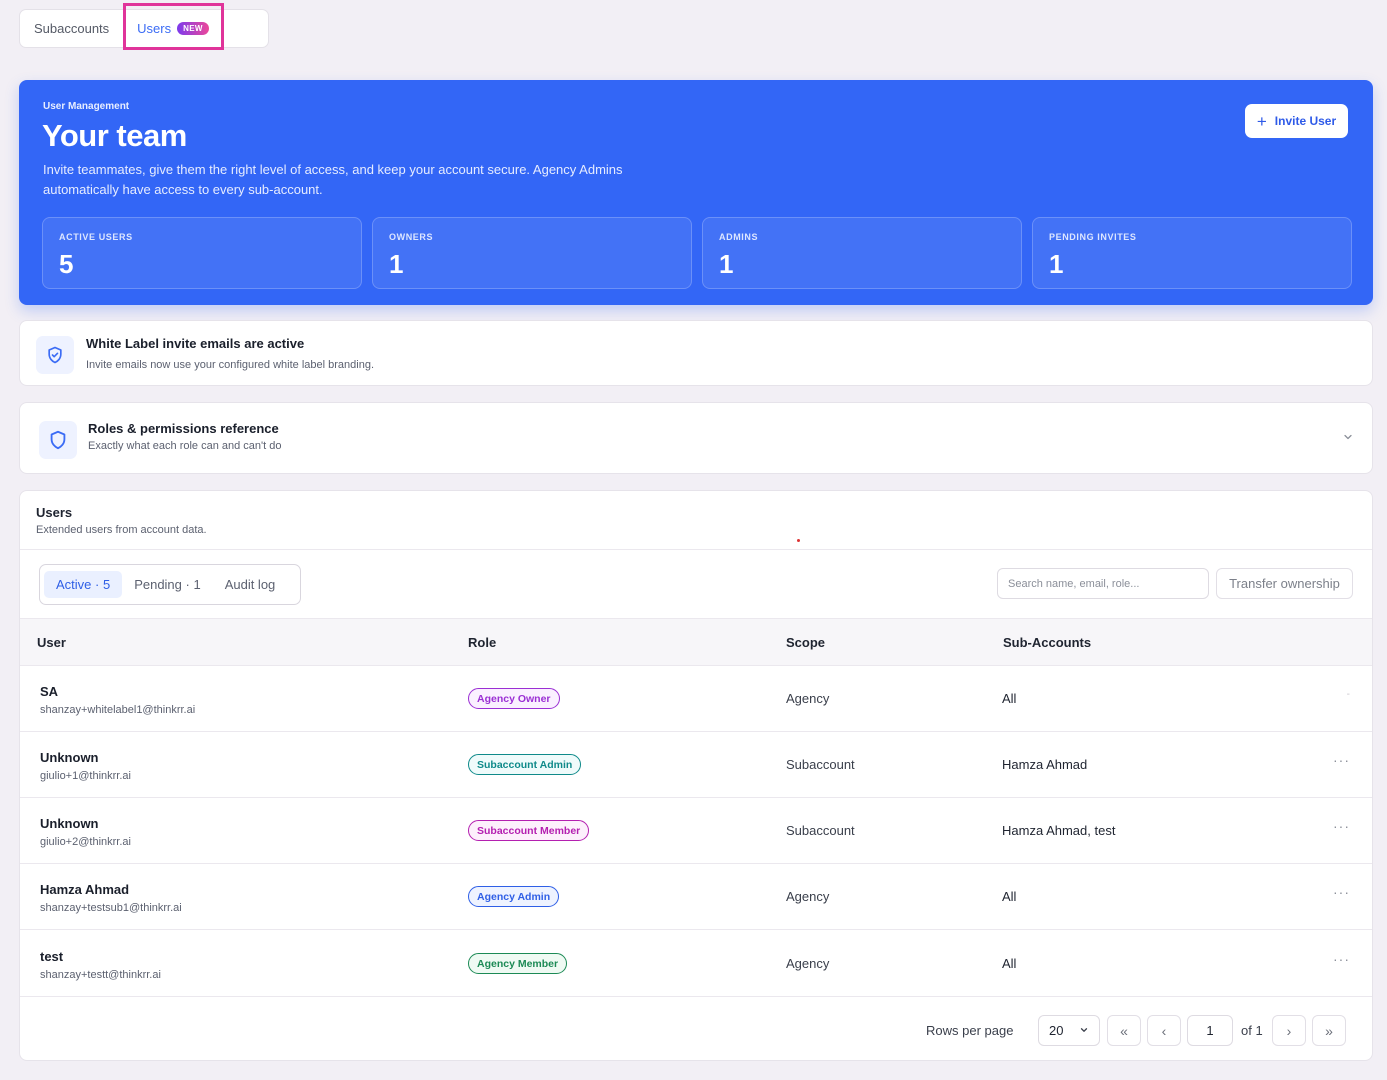 The image size is (1387, 1080). I want to click on user-status-segmented-control: Active · 5 Pending · 1 Audit log, so click(170, 584).